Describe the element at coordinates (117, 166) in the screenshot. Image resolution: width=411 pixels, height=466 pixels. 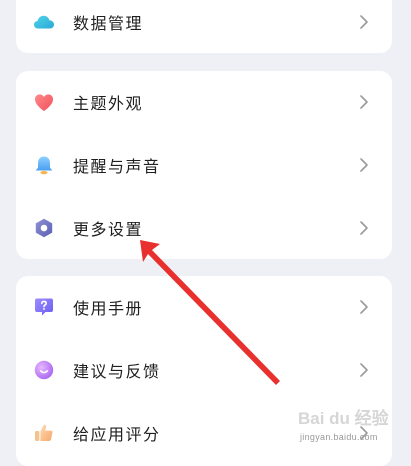
I see `menu-item-label: 提醒与声音` at that location.